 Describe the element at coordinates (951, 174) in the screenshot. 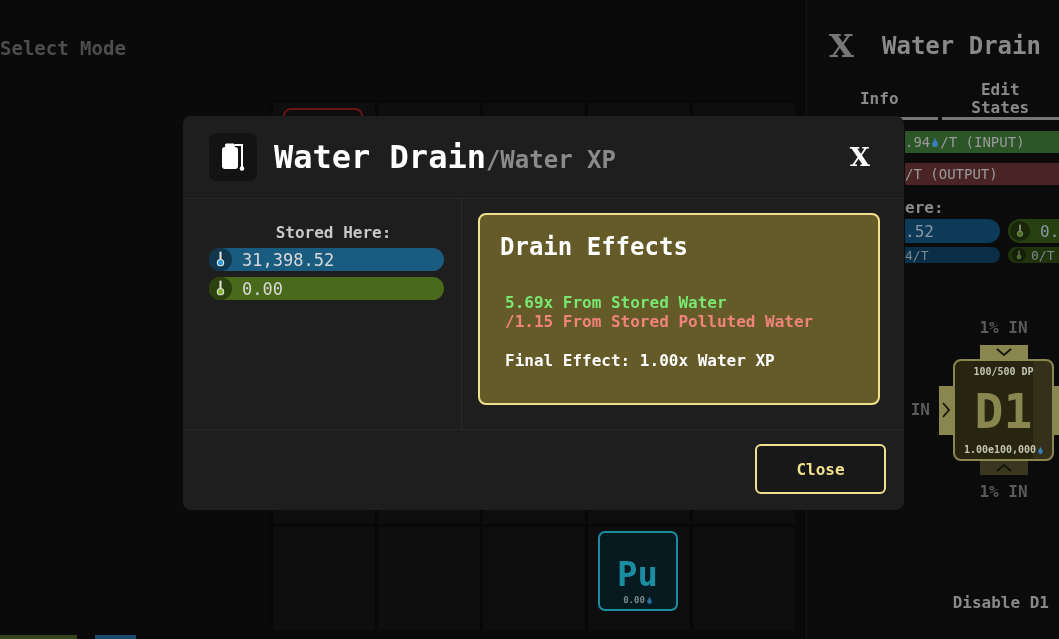

I see `rate-unit: /T (OUTPUT)` at that location.